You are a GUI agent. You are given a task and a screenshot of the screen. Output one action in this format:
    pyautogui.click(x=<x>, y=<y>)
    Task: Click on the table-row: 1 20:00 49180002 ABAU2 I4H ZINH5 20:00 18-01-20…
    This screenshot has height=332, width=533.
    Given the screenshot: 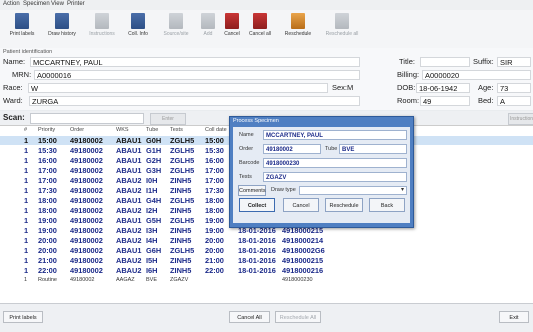 What is the action you would take?
    pyautogui.click(x=266, y=240)
    